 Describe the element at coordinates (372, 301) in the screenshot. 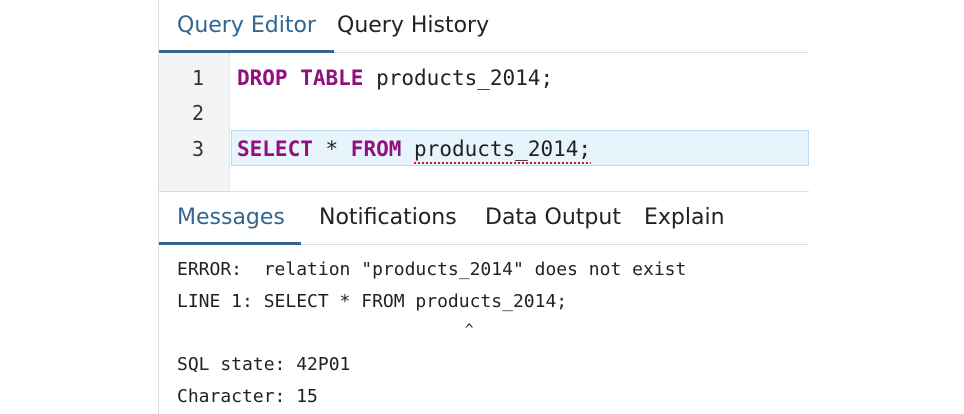

I see `error-line-detail: LINE 1: SELECT * FROM products_2014;` at that location.